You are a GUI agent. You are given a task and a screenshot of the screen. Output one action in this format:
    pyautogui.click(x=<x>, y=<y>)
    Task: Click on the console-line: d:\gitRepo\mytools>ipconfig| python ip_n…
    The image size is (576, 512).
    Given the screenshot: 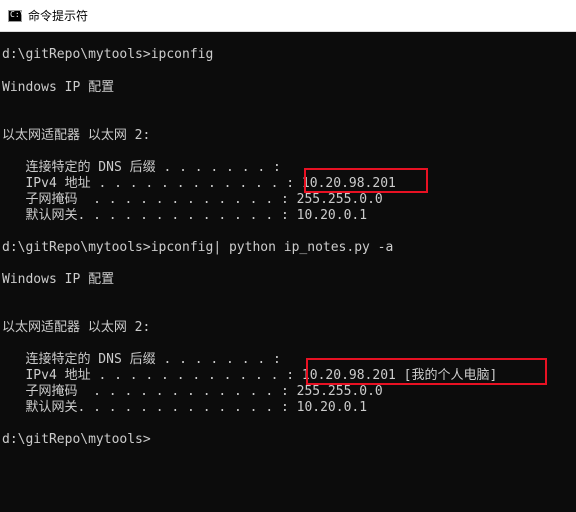 What is the action you would take?
    pyautogui.click(x=198, y=247)
    